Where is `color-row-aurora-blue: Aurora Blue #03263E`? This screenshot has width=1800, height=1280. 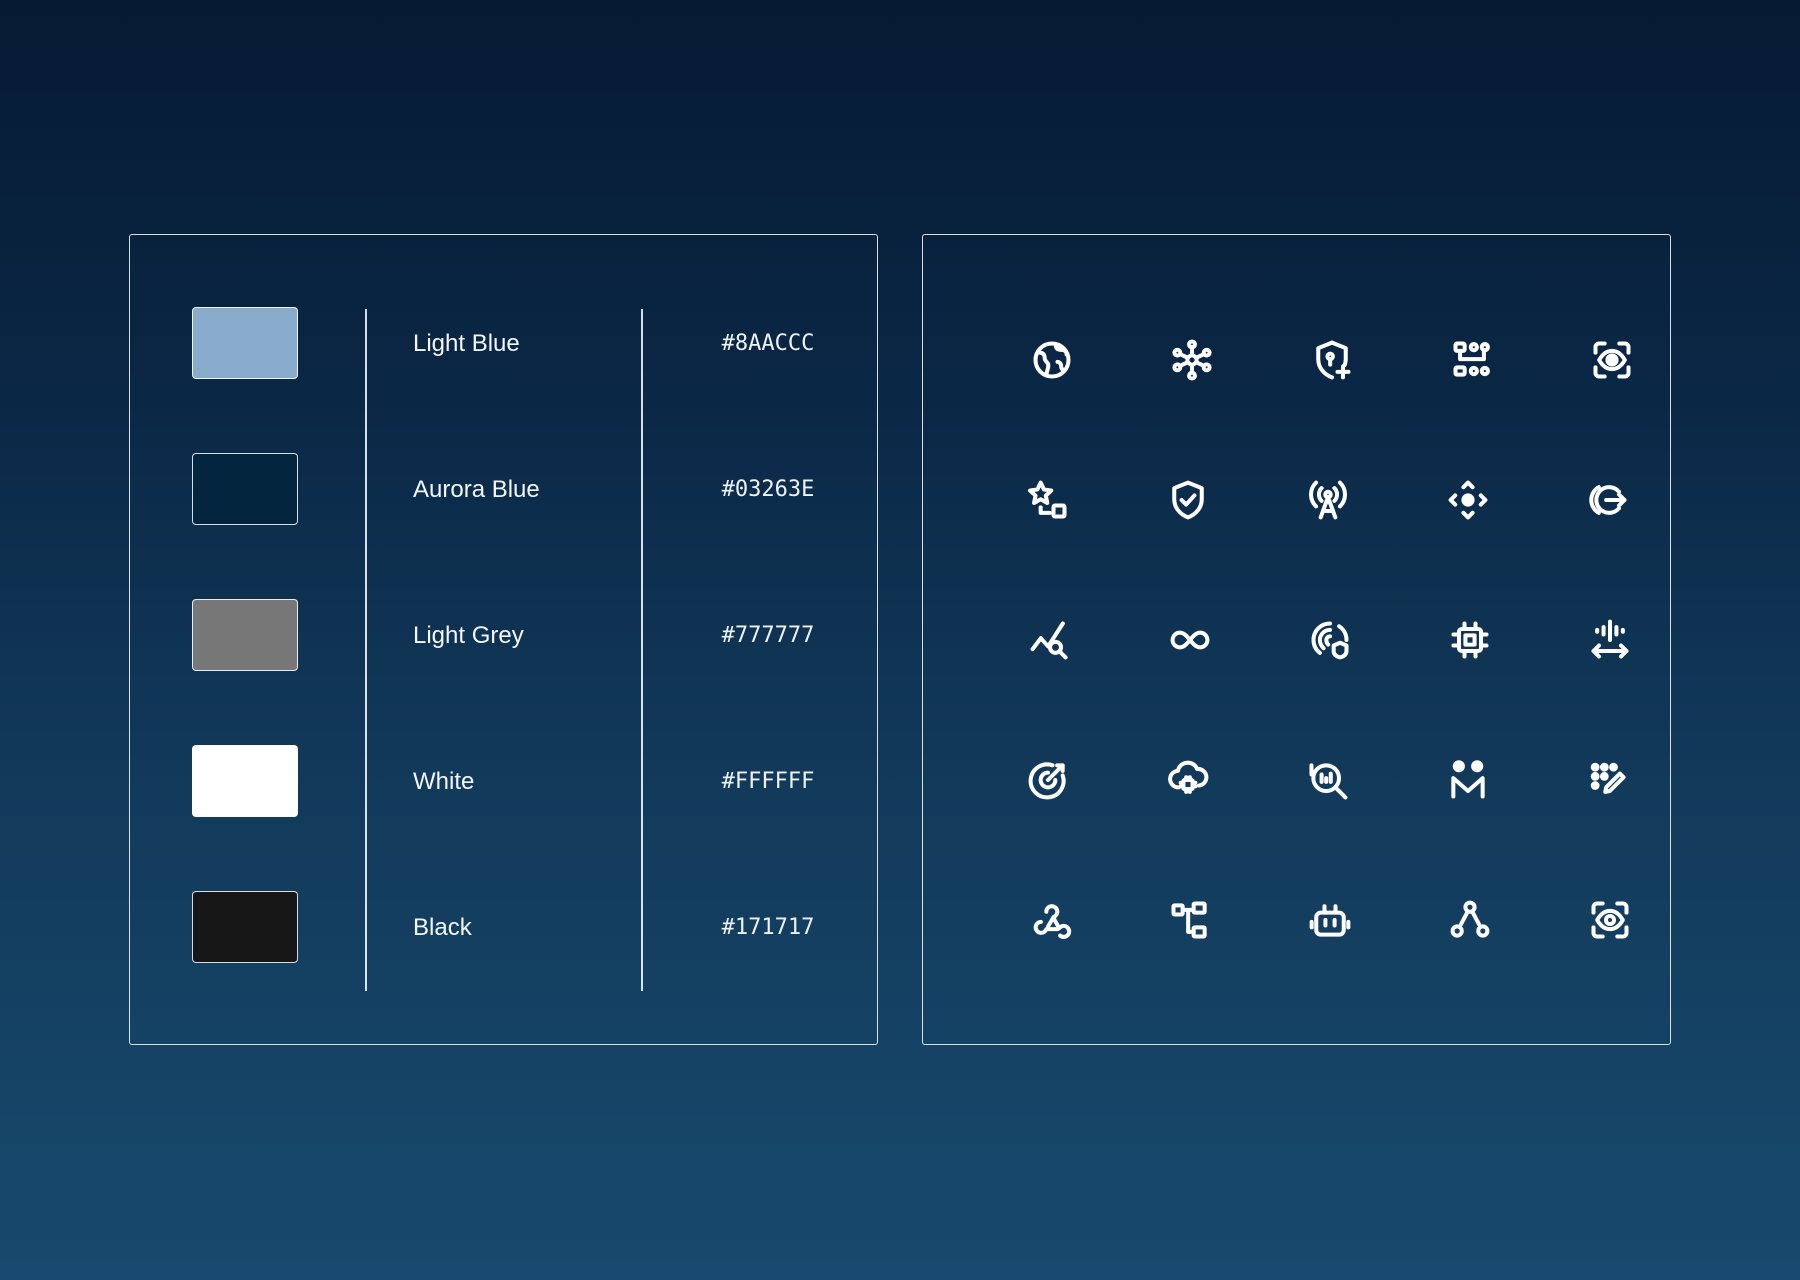
color-row-aurora-blue: Aurora Blue #03263E is located at coordinates (503, 490).